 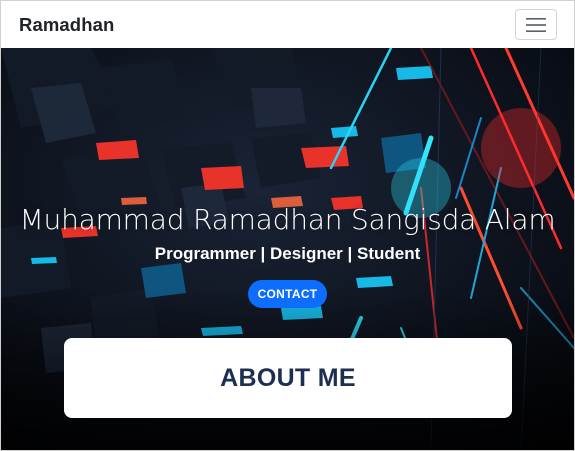 I want to click on navbar-toggler-button, so click(x=536, y=24).